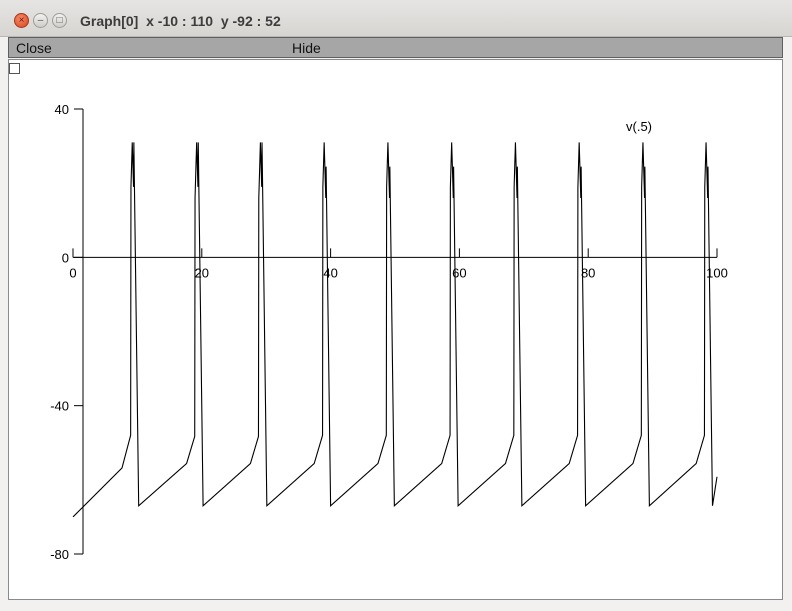 Image resolution: width=792 pixels, height=611 pixels. I want to click on y-tick-label: -80, so click(59, 554).